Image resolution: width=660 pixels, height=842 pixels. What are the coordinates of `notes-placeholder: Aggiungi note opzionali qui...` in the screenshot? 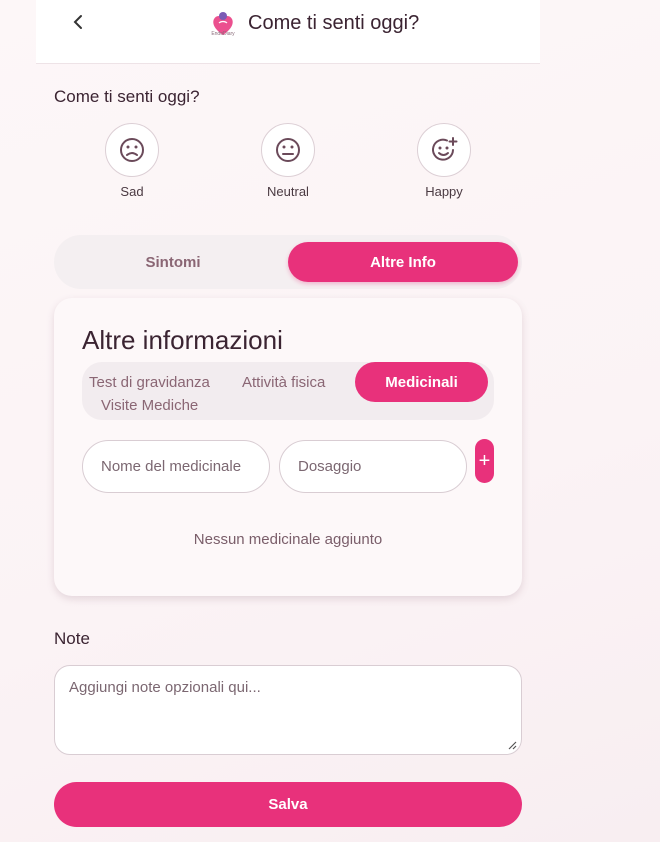 It's located at (165, 687).